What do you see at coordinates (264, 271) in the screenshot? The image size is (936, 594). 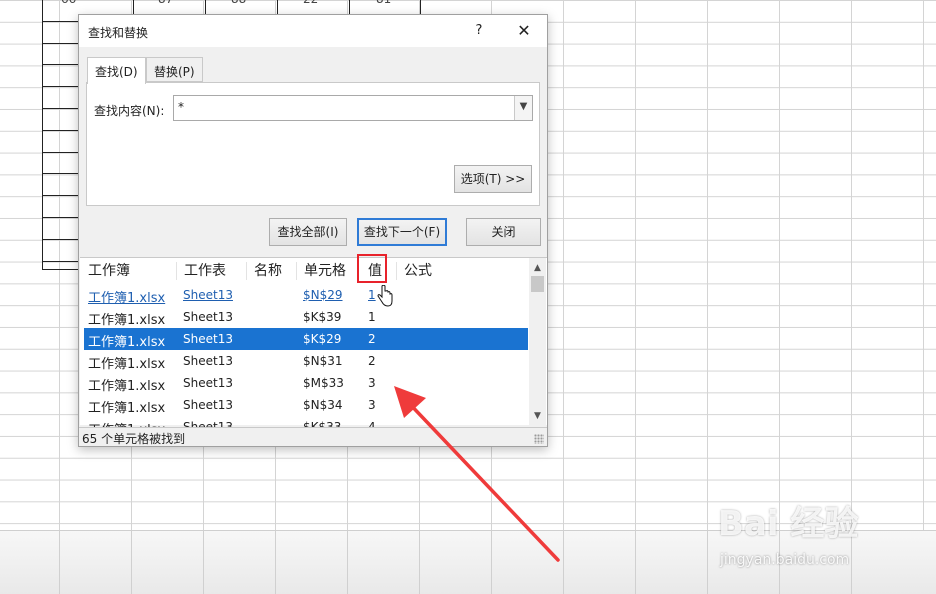 I see `column-header-name: 名称` at bounding box center [264, 271].